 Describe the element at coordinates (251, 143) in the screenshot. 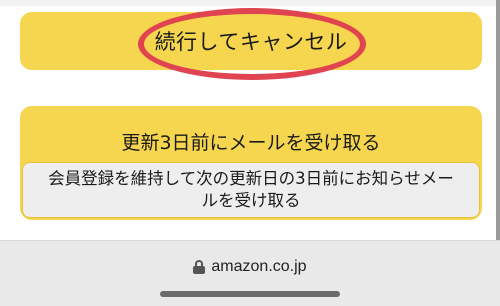

I see `reminder-title: 更新3日前にメールを受け取る` at that location.